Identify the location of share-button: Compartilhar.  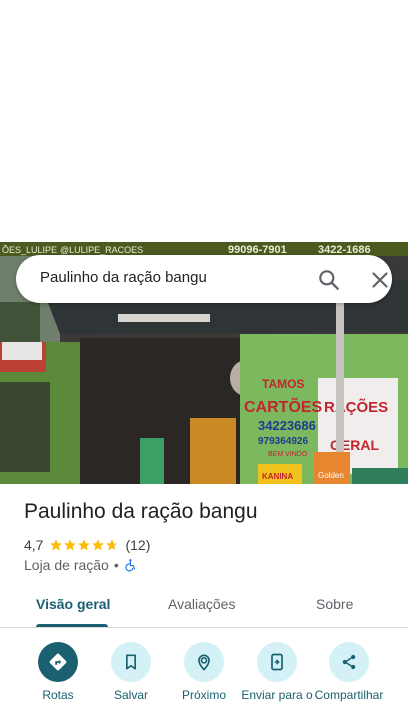
(349, 670).